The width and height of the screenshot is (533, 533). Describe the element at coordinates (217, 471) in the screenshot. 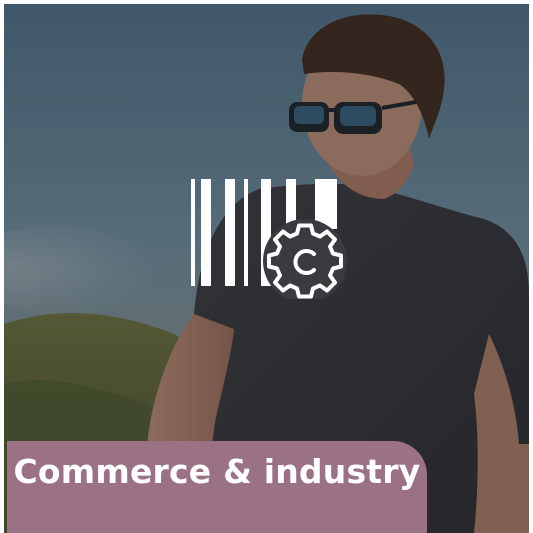

I see `category-label: Commerce & industry` at that location.